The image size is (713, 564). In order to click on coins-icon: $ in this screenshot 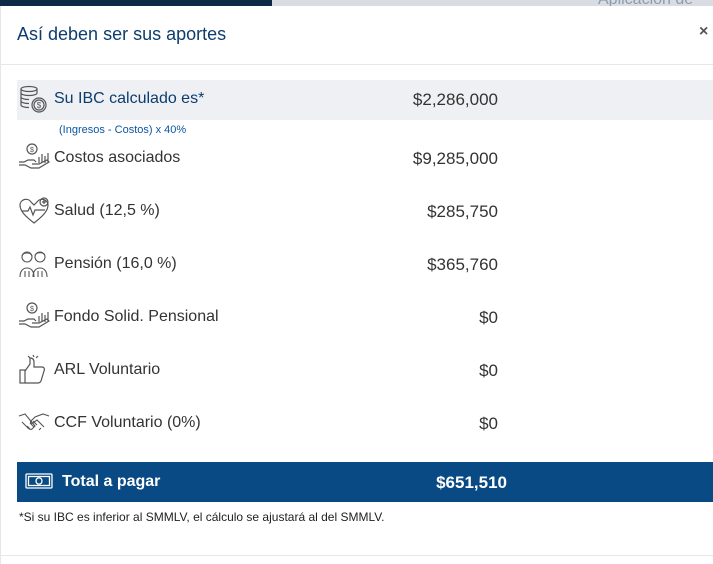, I will do `click(33, 99)`.